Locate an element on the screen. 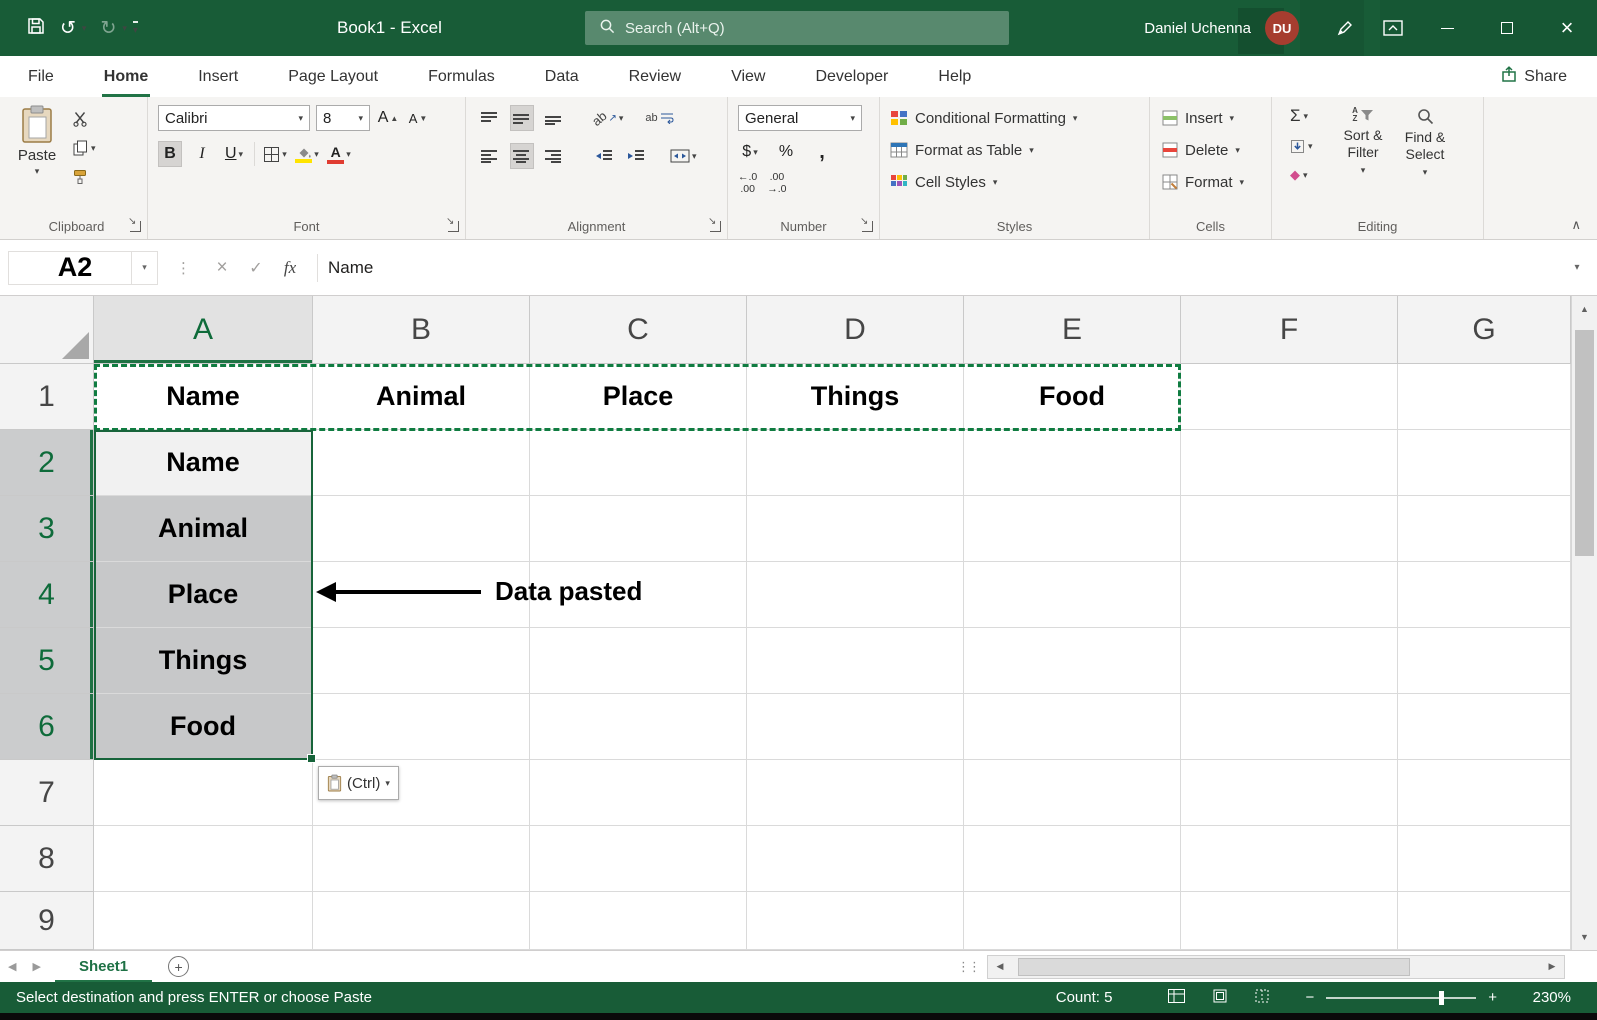 This screenshot has height=1020, width=1597. row-header-7: 7 is located at coordinates (47, 793).